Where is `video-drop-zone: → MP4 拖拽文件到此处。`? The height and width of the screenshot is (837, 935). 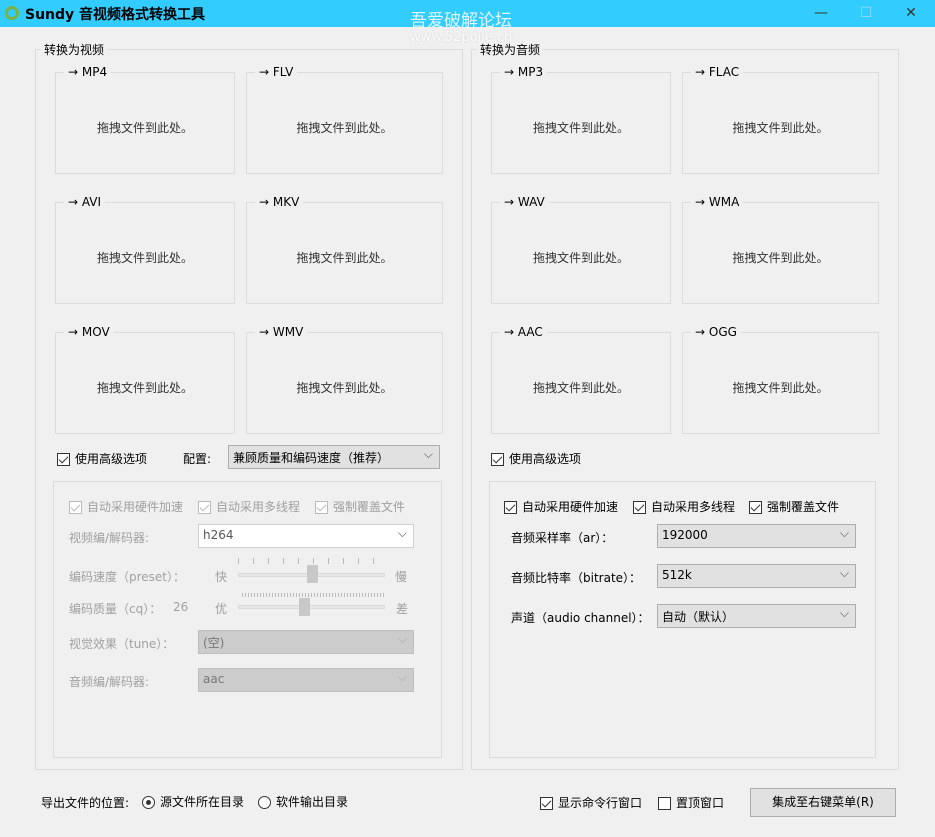
video-drop-zone: → MP4 拖拽文件到此处。 is located at coordinates (145, 119).